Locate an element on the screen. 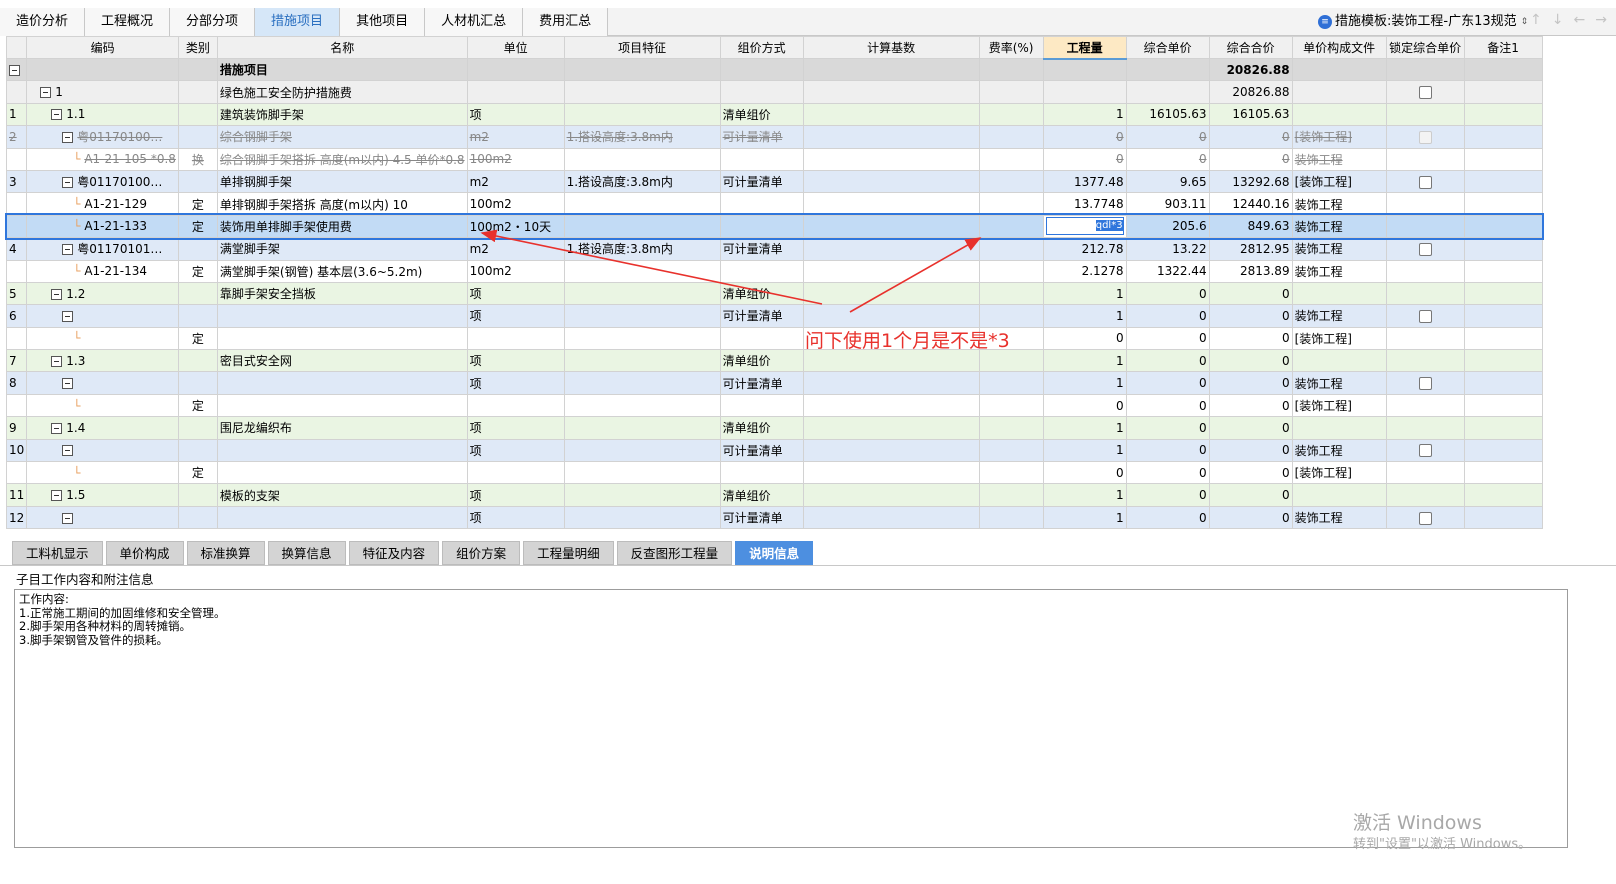 The width and height of the screenshot is (1616, 884). lock-checkbox is located at coordinates (1425, 518).